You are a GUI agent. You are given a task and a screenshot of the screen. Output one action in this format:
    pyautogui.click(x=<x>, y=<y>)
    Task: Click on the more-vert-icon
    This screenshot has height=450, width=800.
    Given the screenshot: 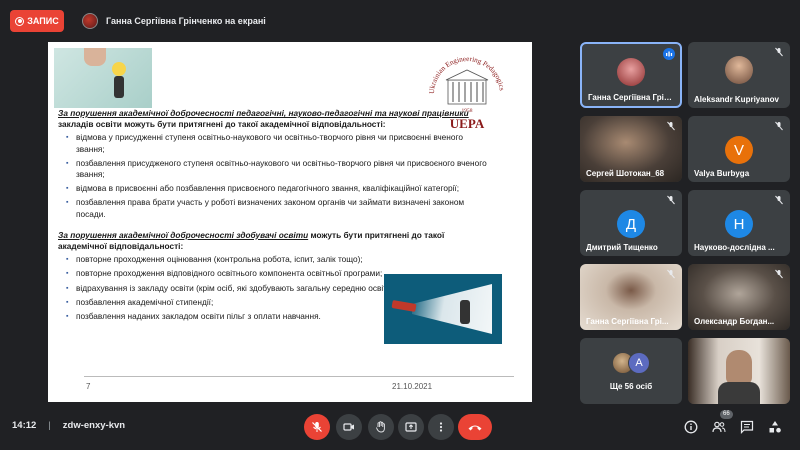 What is the action you would take?
    pyautogui.click(x=441, y=427)
    